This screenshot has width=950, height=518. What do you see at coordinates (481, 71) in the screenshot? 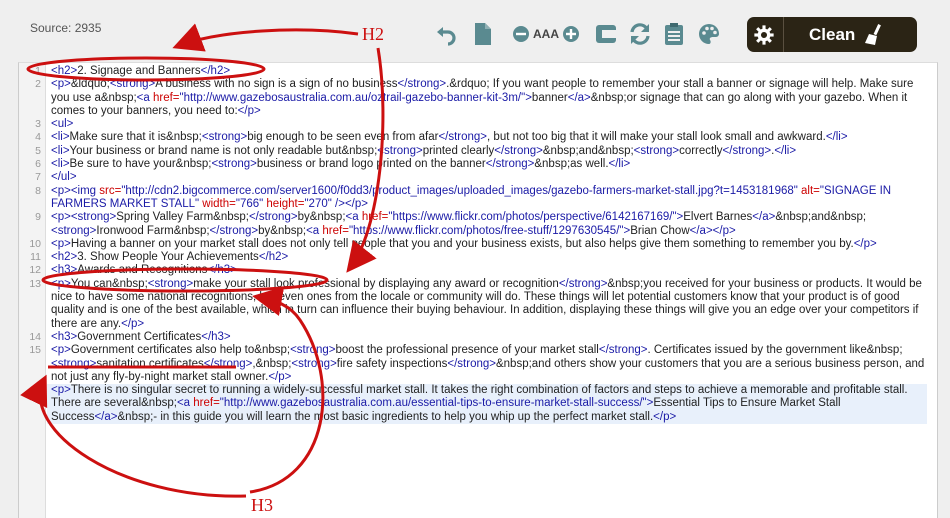
I see `code-line: 1 <h2>2. Signage and Banners</h2>` at bounding box center [481, 71].